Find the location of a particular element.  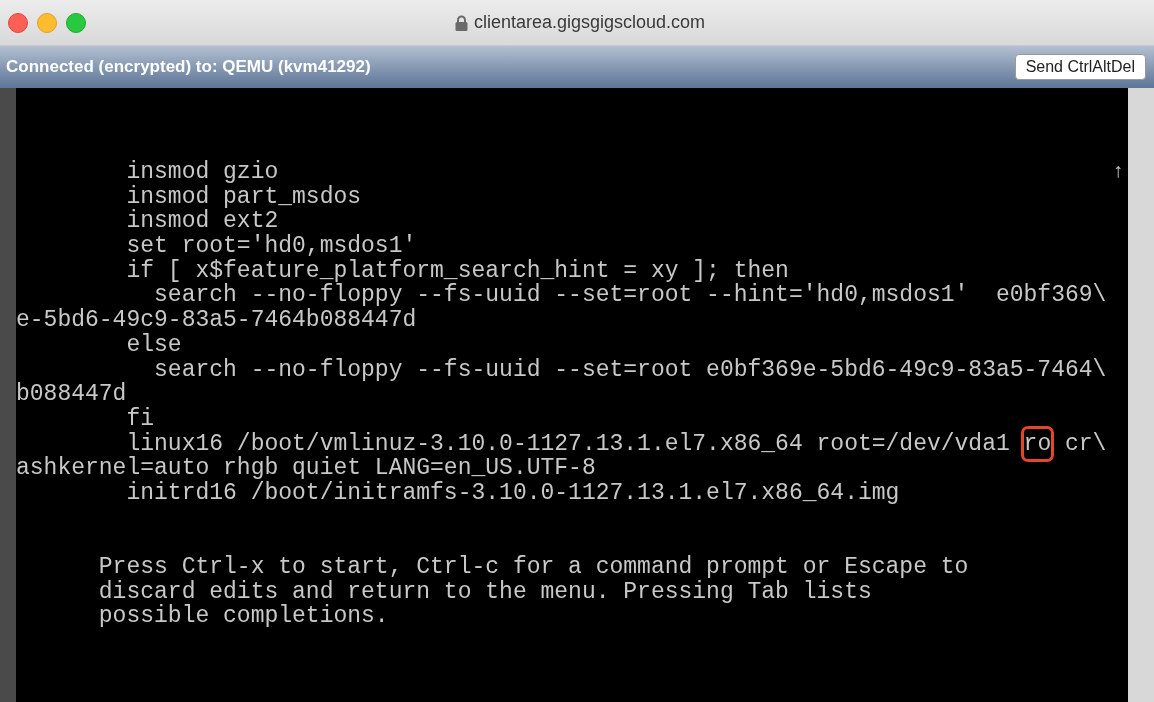

highlighted-option: ro is located at coordinates (1037, 444).